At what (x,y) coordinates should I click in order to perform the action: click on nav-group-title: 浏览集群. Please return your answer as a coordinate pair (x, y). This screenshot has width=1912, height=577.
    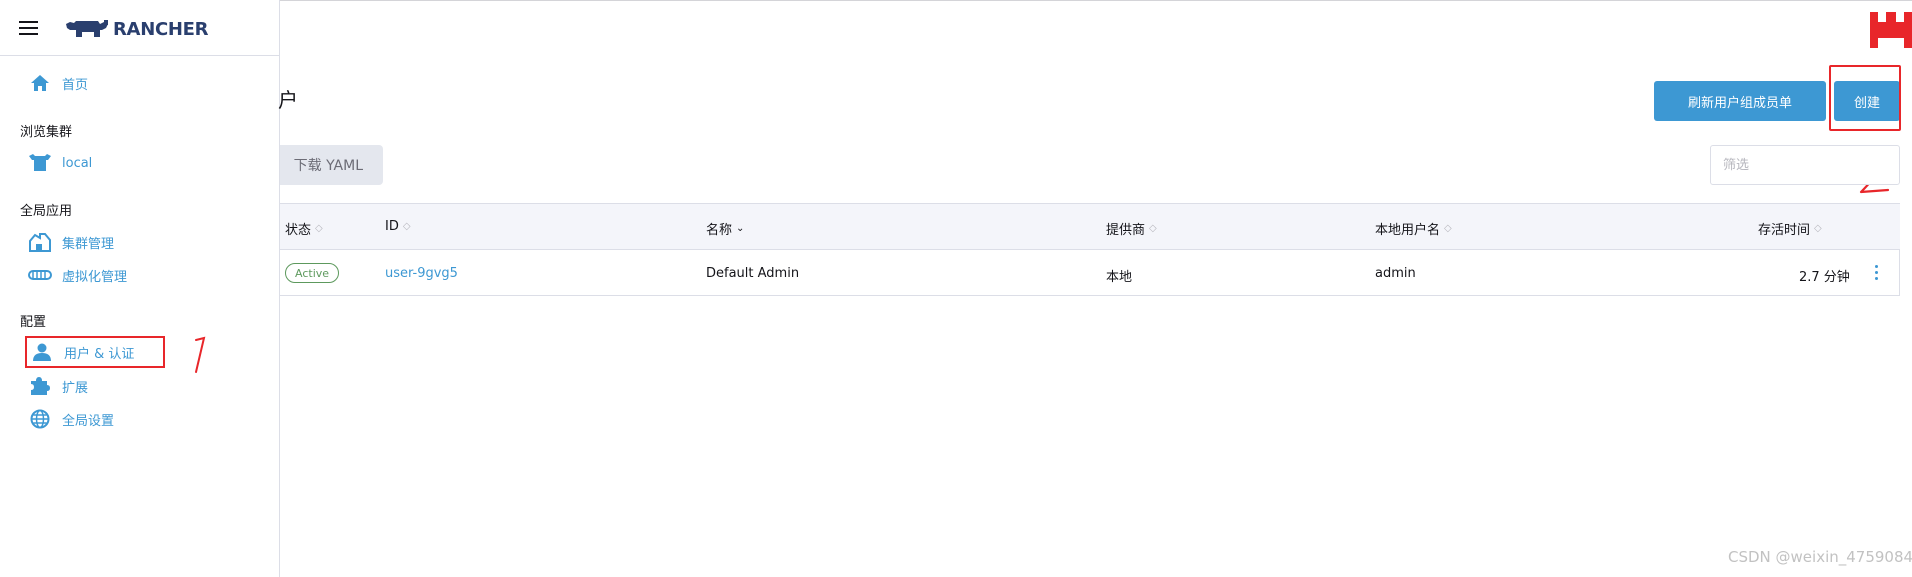
    Looking at the image, I should click on (46, 132).